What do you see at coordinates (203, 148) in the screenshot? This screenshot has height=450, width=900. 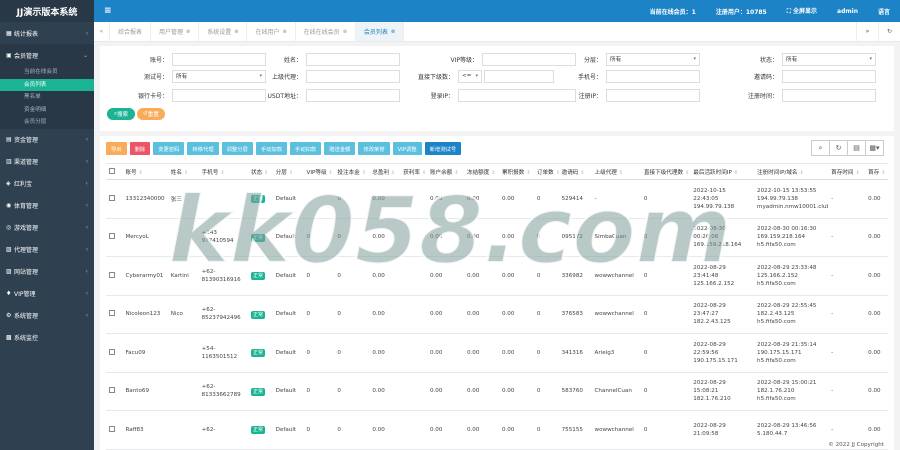 I see `toolbar-button-3: 转移代理` at bounding box center [203, 148].